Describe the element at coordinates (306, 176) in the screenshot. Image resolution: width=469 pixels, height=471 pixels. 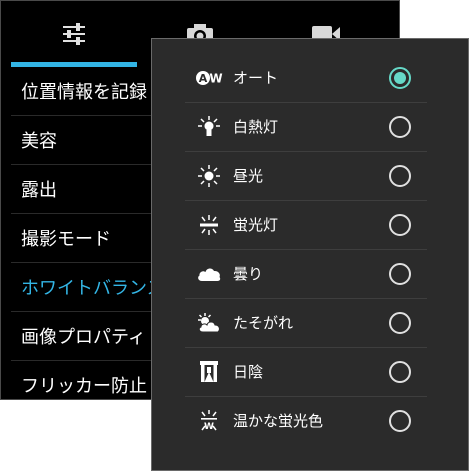
I see `wb-option-daylight: 昼光` at that location.